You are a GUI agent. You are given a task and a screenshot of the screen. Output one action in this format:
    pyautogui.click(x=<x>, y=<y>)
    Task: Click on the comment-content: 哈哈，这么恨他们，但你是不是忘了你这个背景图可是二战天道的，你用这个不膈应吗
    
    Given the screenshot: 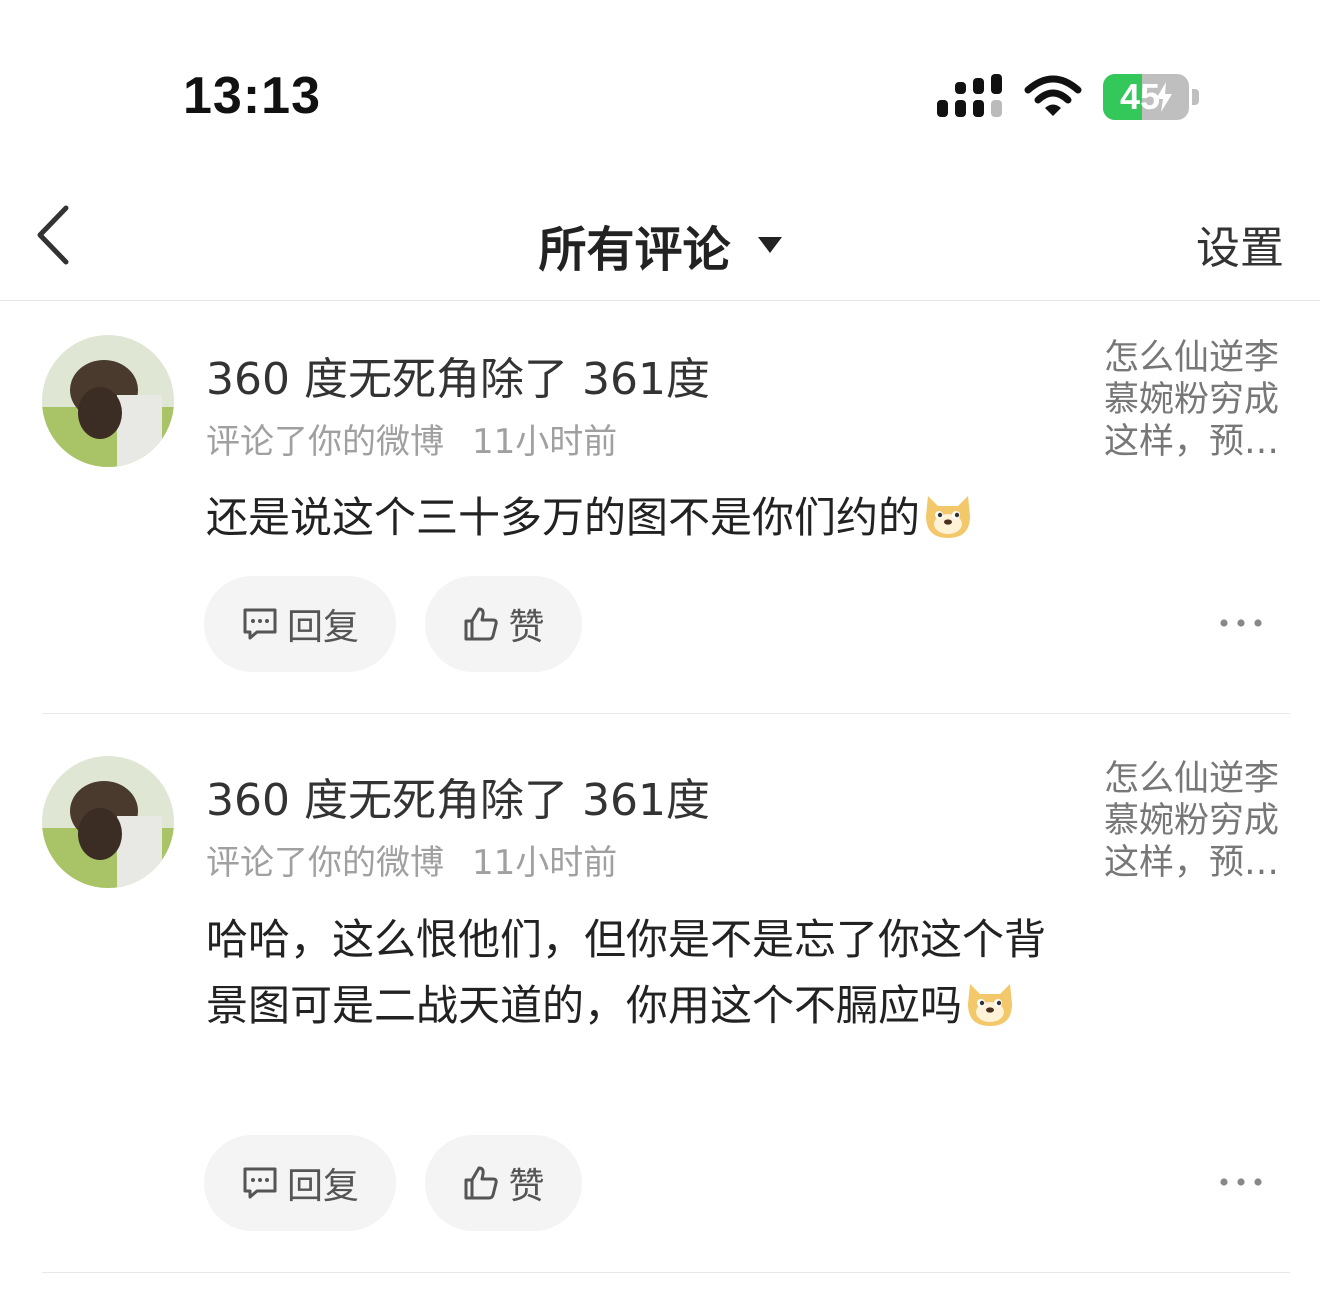 What is the action you would take?
    pyautogui.click(x=636, y=973)
    